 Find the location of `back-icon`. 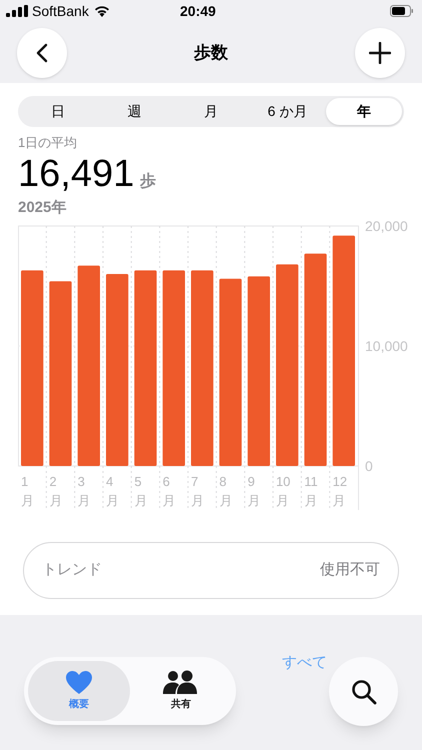

back-icon is located at coordinates (42, 52).